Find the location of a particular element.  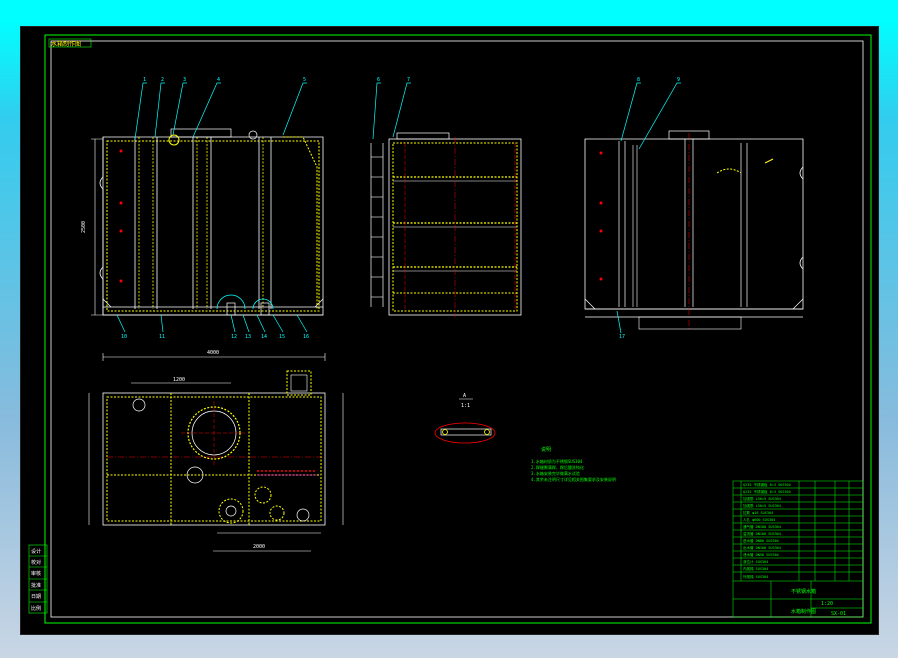

front-callout-5: 5 is located at coordinates (304, 80).